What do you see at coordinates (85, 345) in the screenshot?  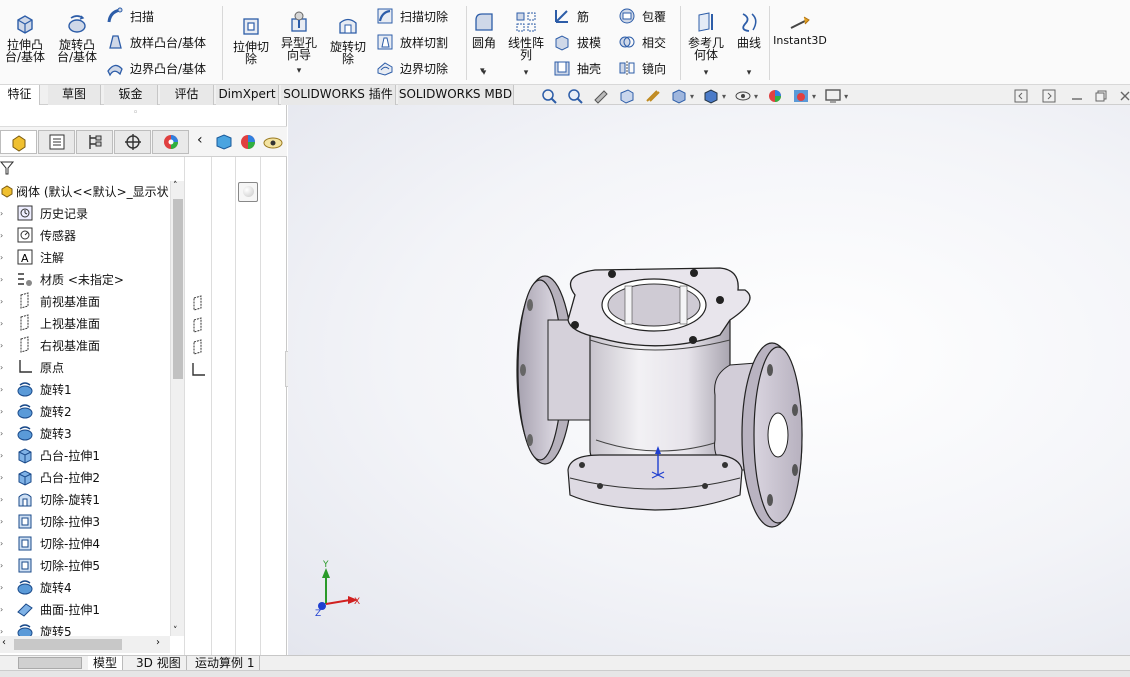 I see `tree-item: › 右视基准面` at bounding box center [85, 345].